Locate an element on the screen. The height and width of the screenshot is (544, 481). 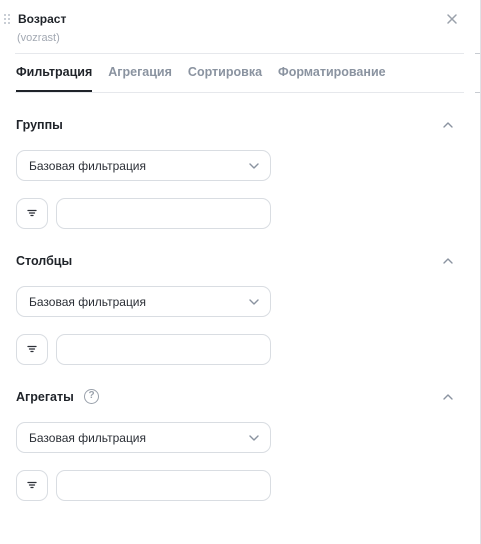
groups-filter-type-select: Базовая фильтрация is located at coordinates (143, 165).